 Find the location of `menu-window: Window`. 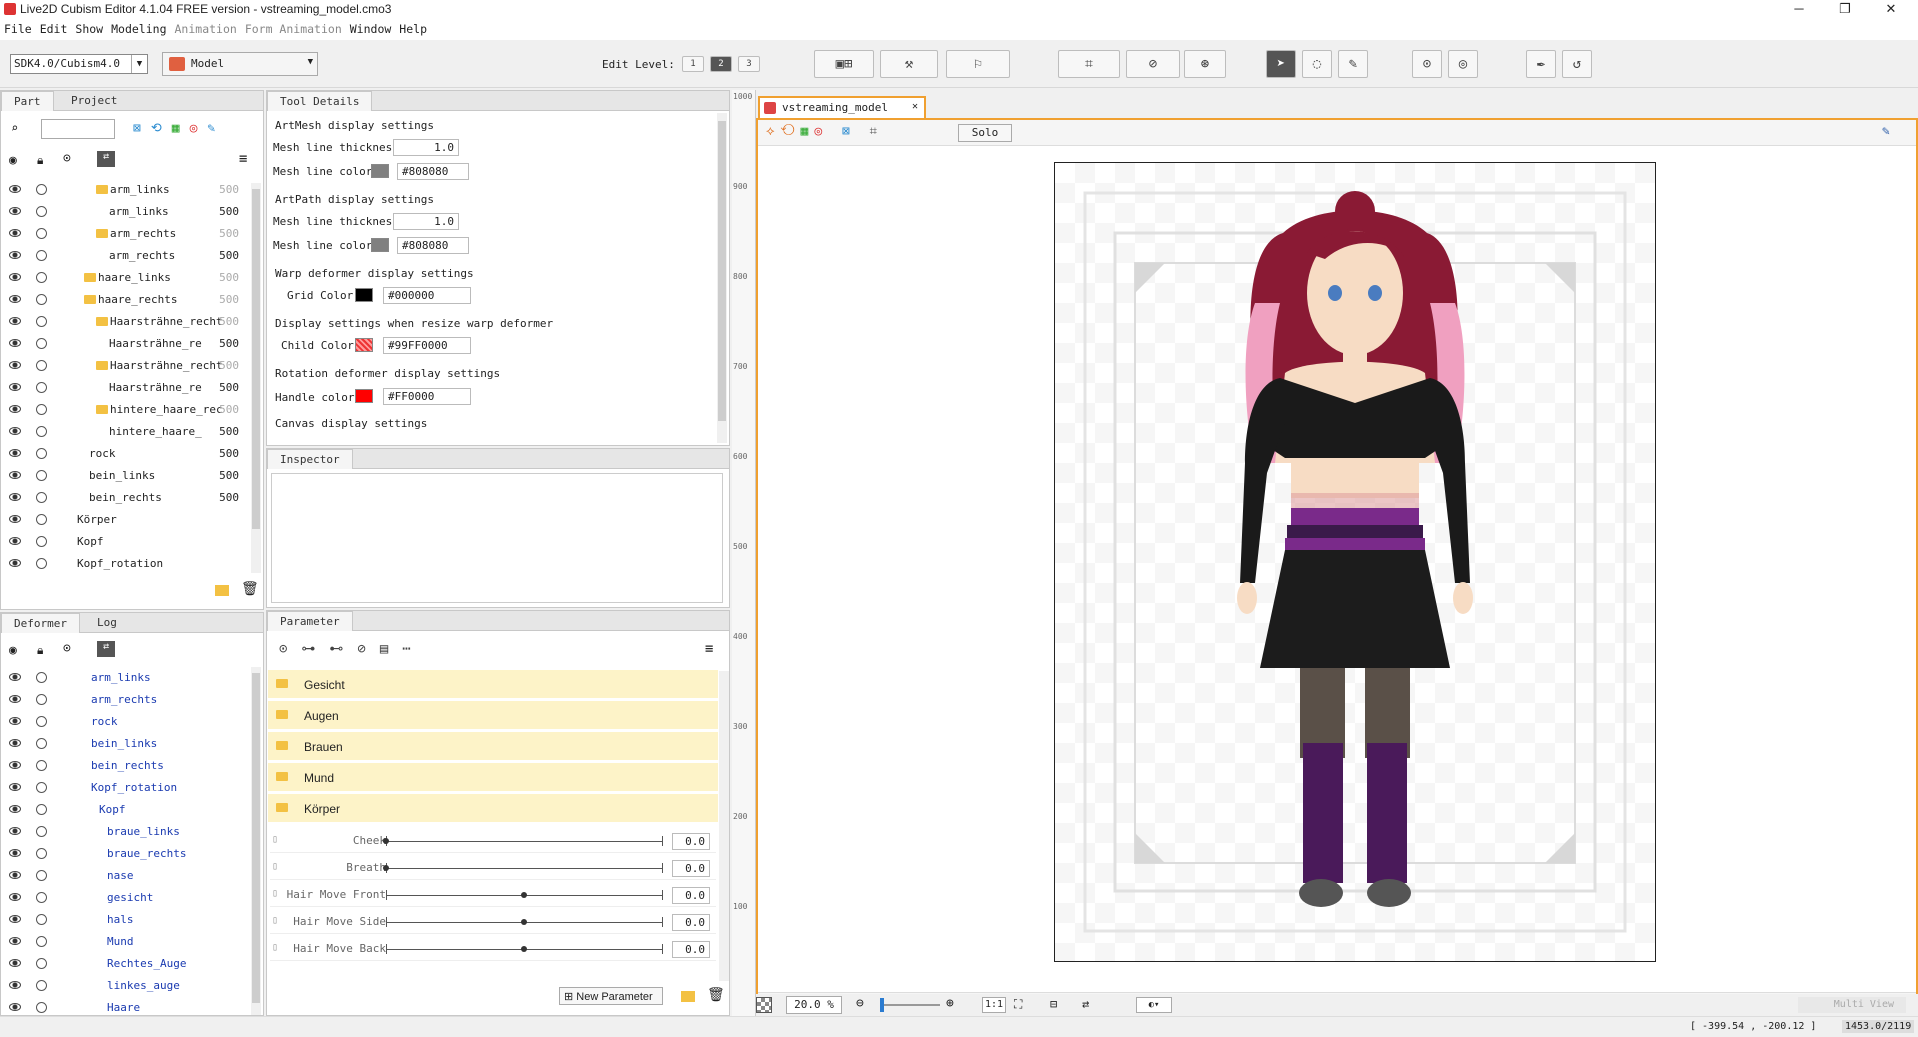

menu-window: Window is located at coordinates (371, 28).